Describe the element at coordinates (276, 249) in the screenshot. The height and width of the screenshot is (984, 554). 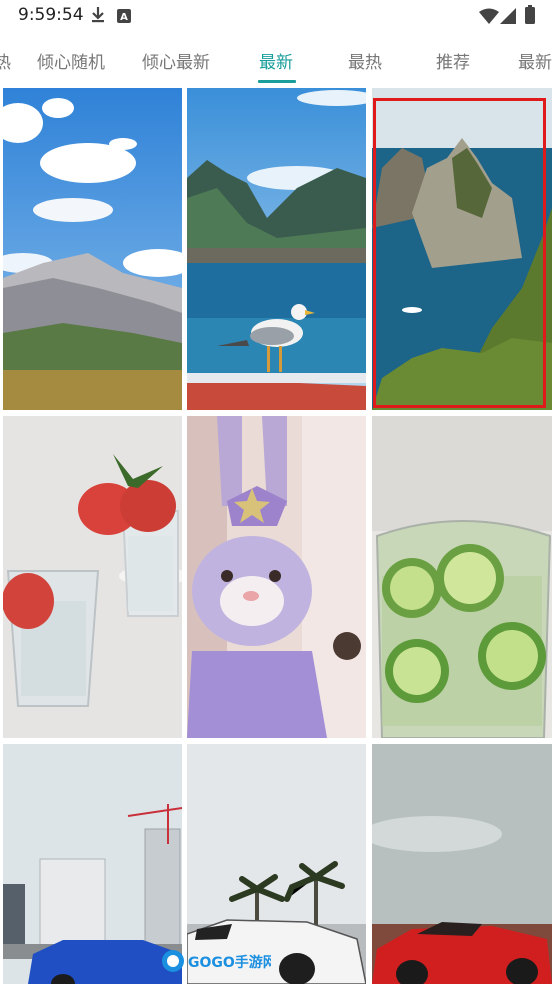
I see `wallpaper-seagull-fjord` at that location.